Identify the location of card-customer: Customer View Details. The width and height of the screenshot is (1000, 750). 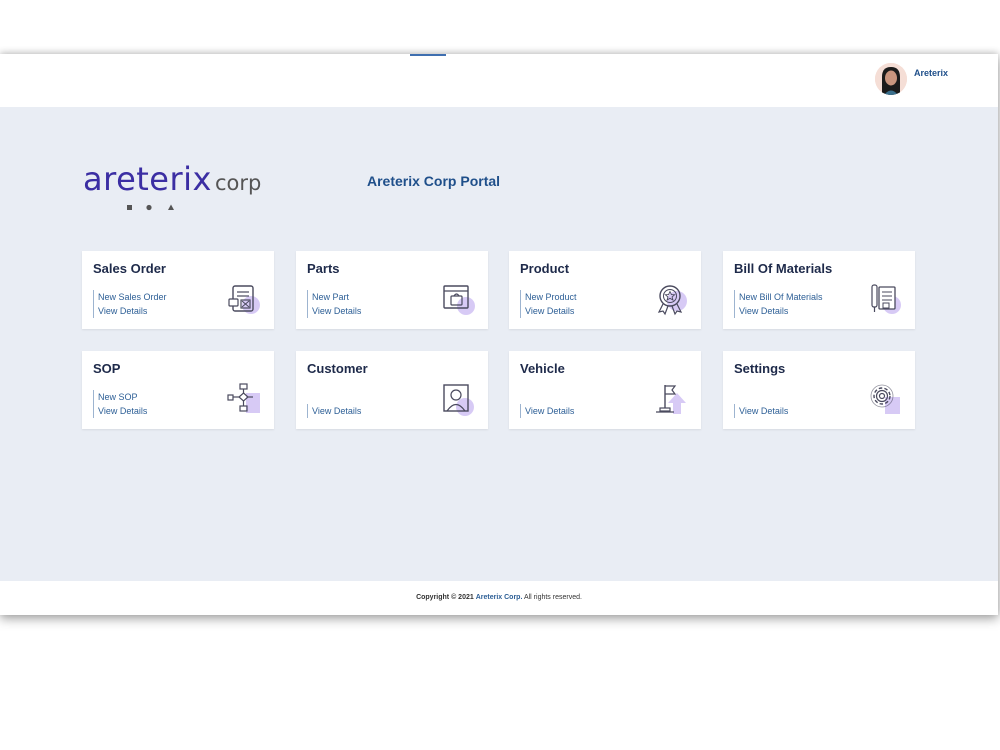
(392, 390).